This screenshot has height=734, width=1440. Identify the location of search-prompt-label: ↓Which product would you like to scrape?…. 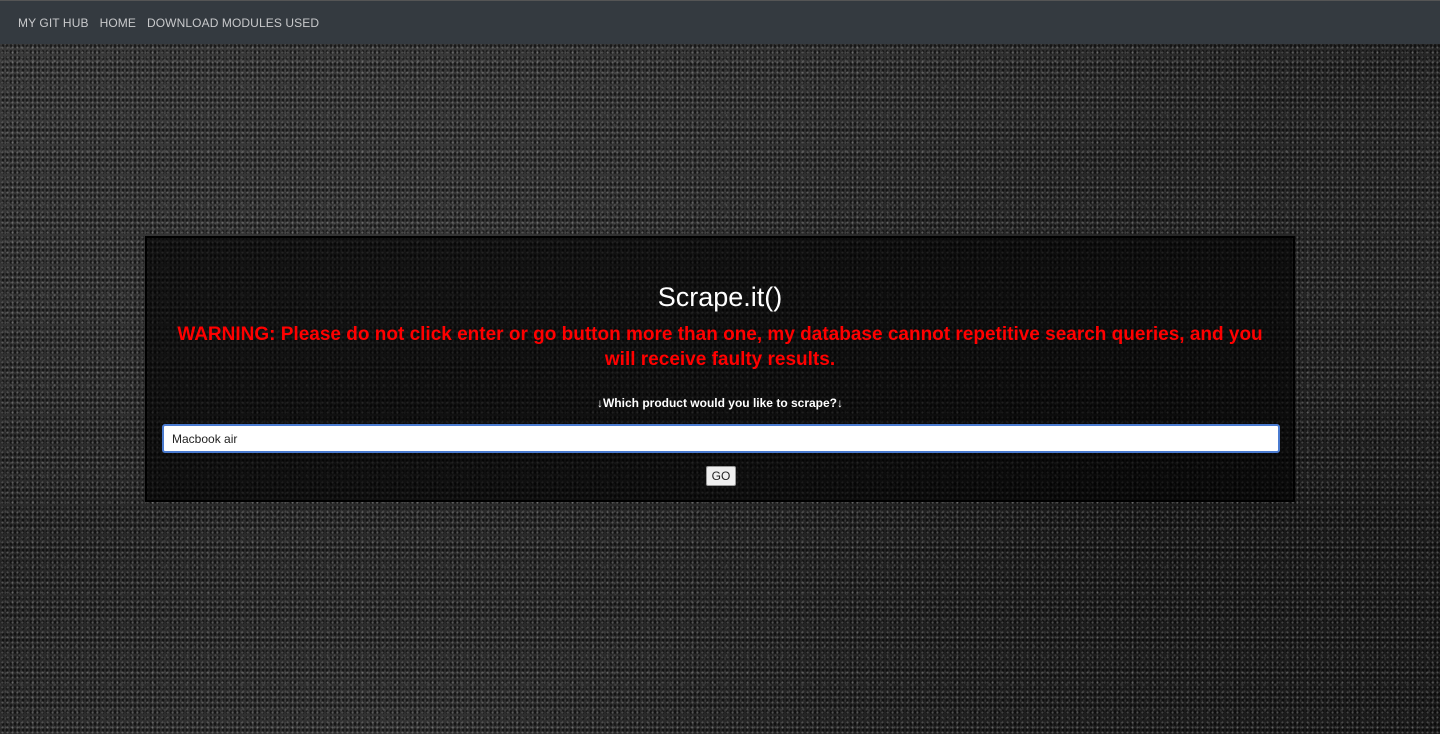
(720, 403).